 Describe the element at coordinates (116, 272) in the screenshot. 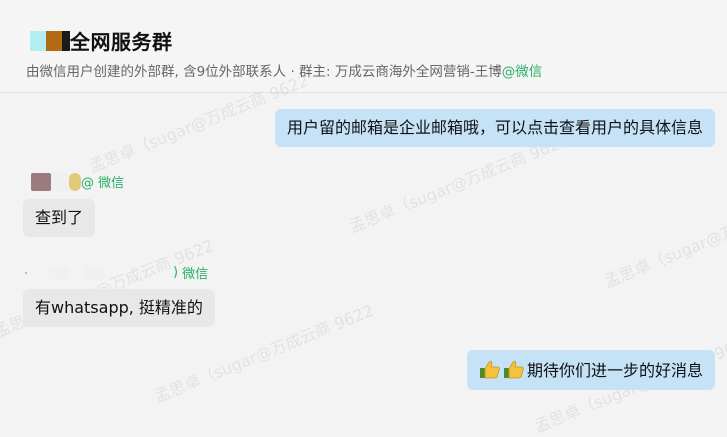

I see `message-sender: ) 微信` at that location.